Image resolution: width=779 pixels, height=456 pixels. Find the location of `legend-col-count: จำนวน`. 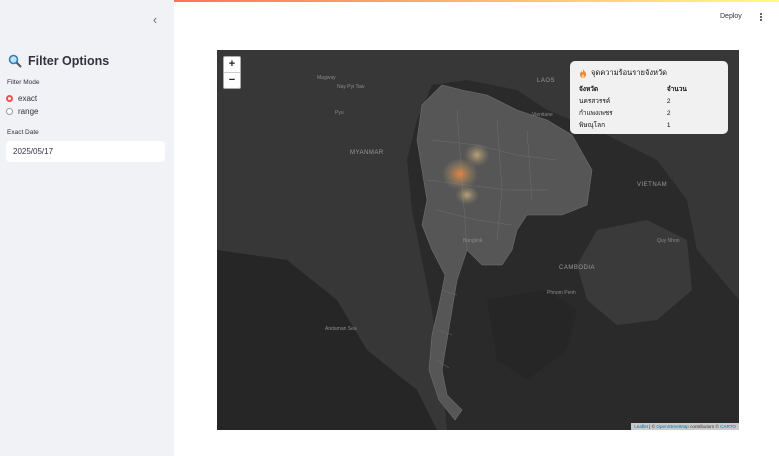

legend-col-count: จำนวน is located at coordinates (676, 89).